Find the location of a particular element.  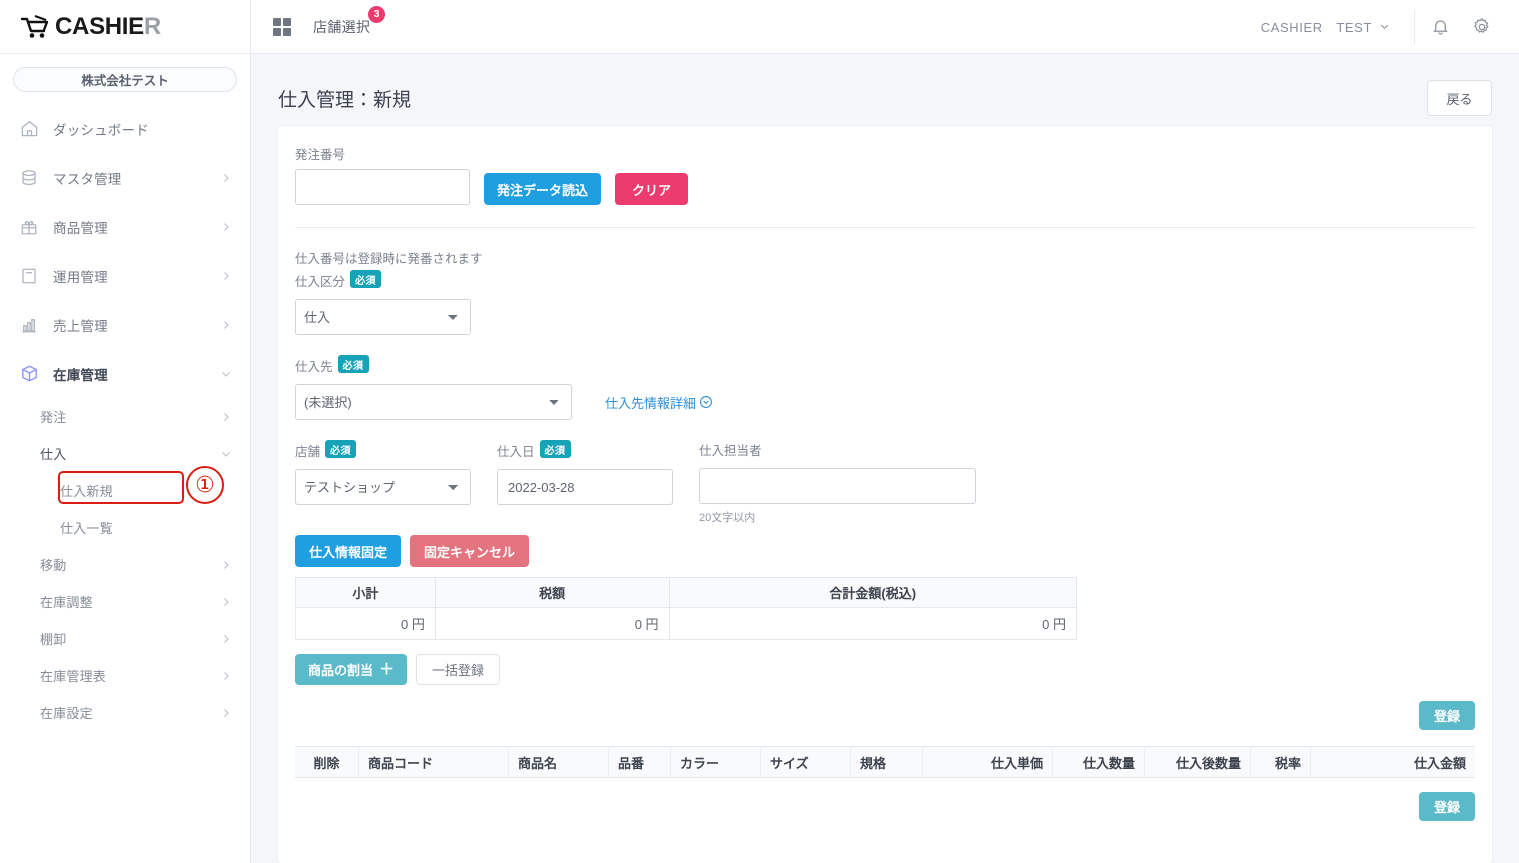

top-bar: 店舗選択 3 CASHIER TEST is located at coordinates (885, 27).